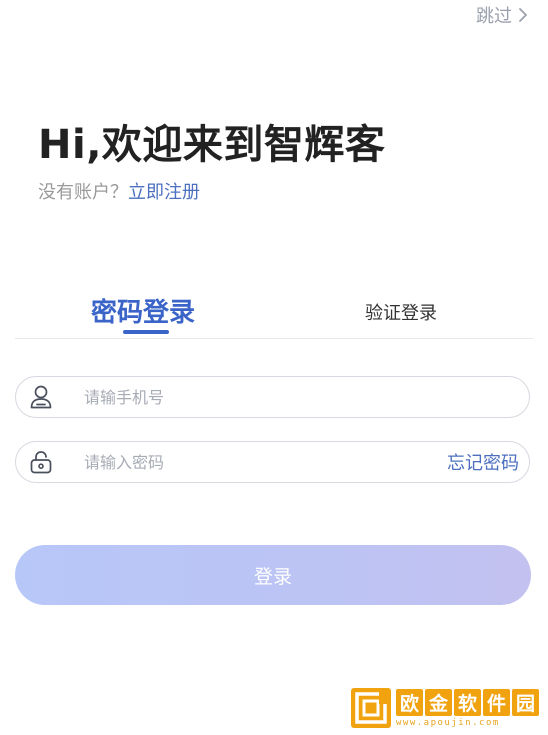 The image size is (548, 735). Describe the element at coordinates (146, 332) in the screenshot. I see `active-tab-indicator` at that location.